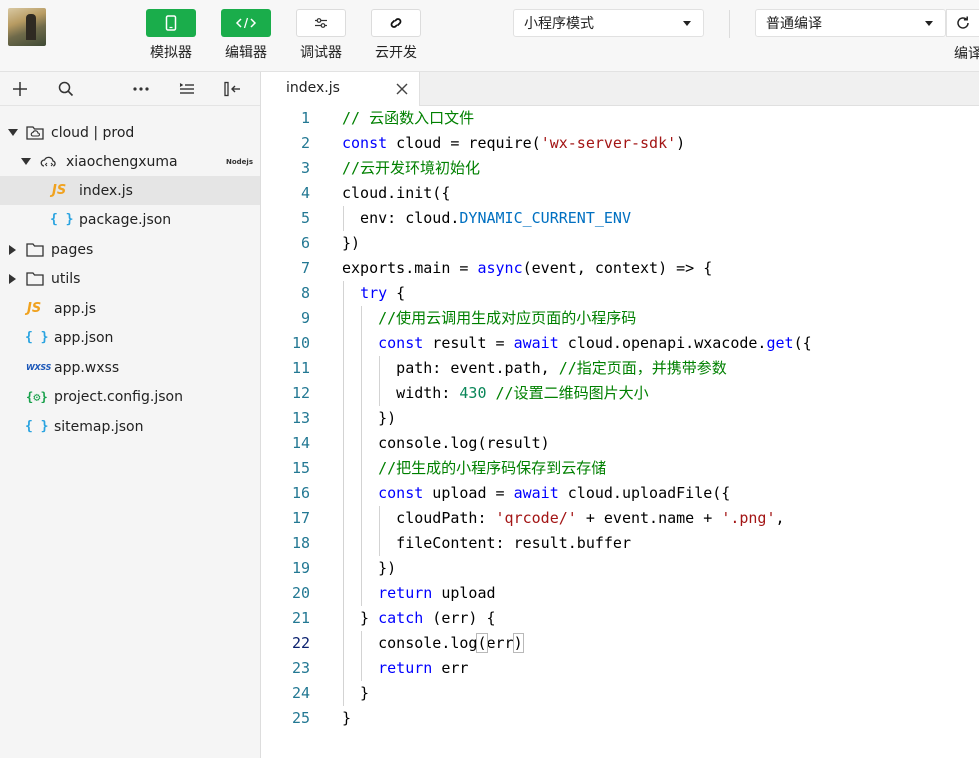  I want to click on code-token: width:, so click(401, 393).